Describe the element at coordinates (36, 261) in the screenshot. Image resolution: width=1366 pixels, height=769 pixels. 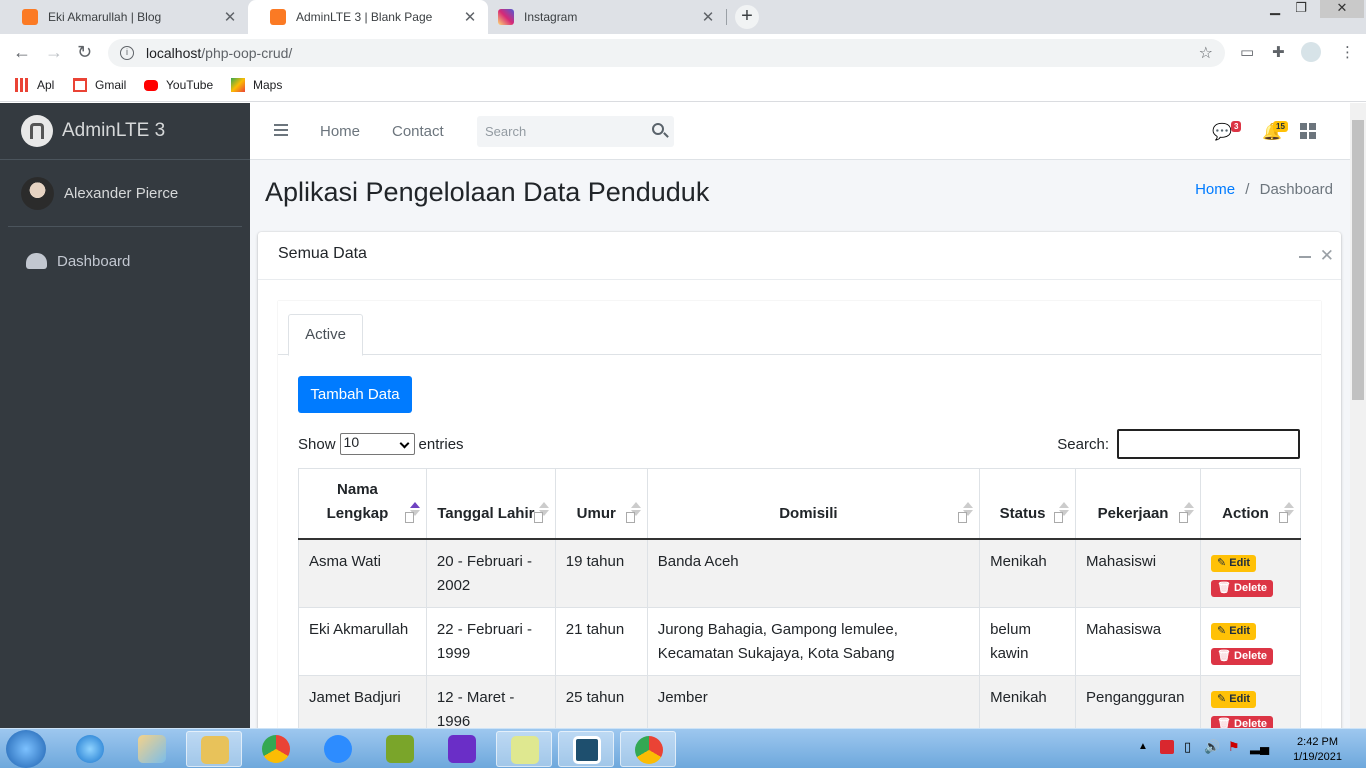
I see `tachometer-icon` at that location.